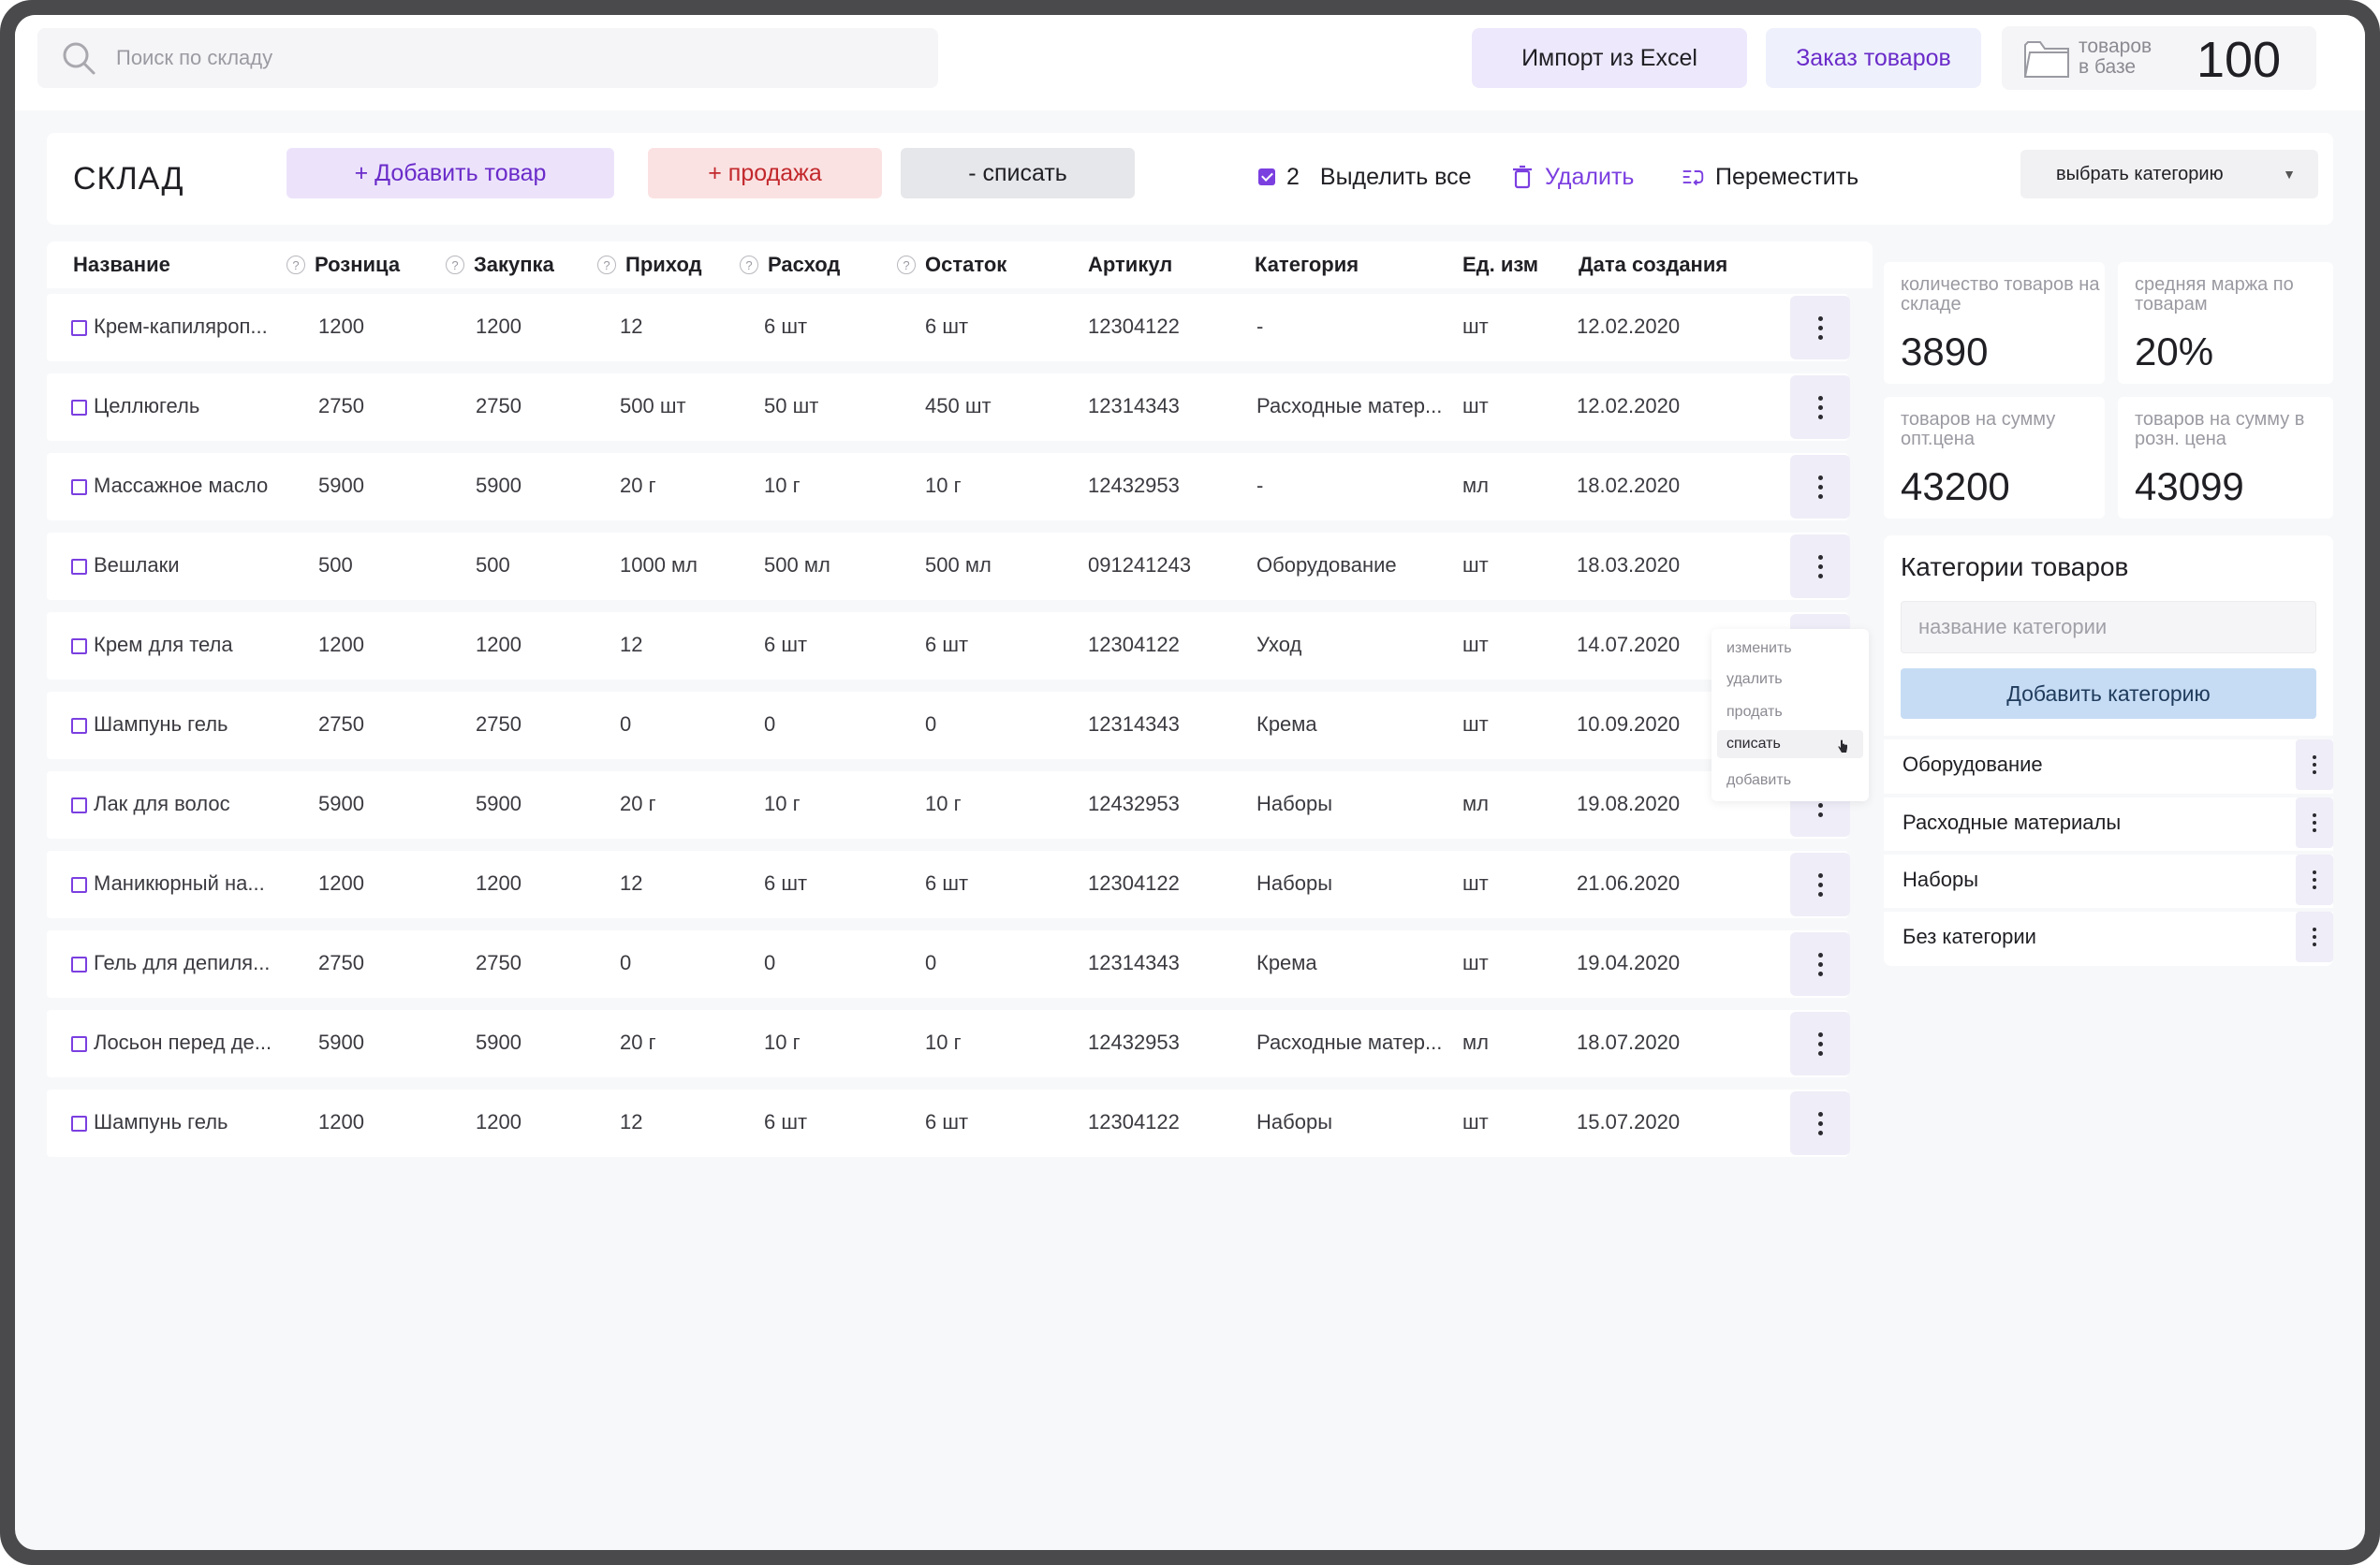  What do you see at coordinates (958, 405) in the screenshot?
I see `cell-remainder: 450 шт` at bounding box center [958, 405].